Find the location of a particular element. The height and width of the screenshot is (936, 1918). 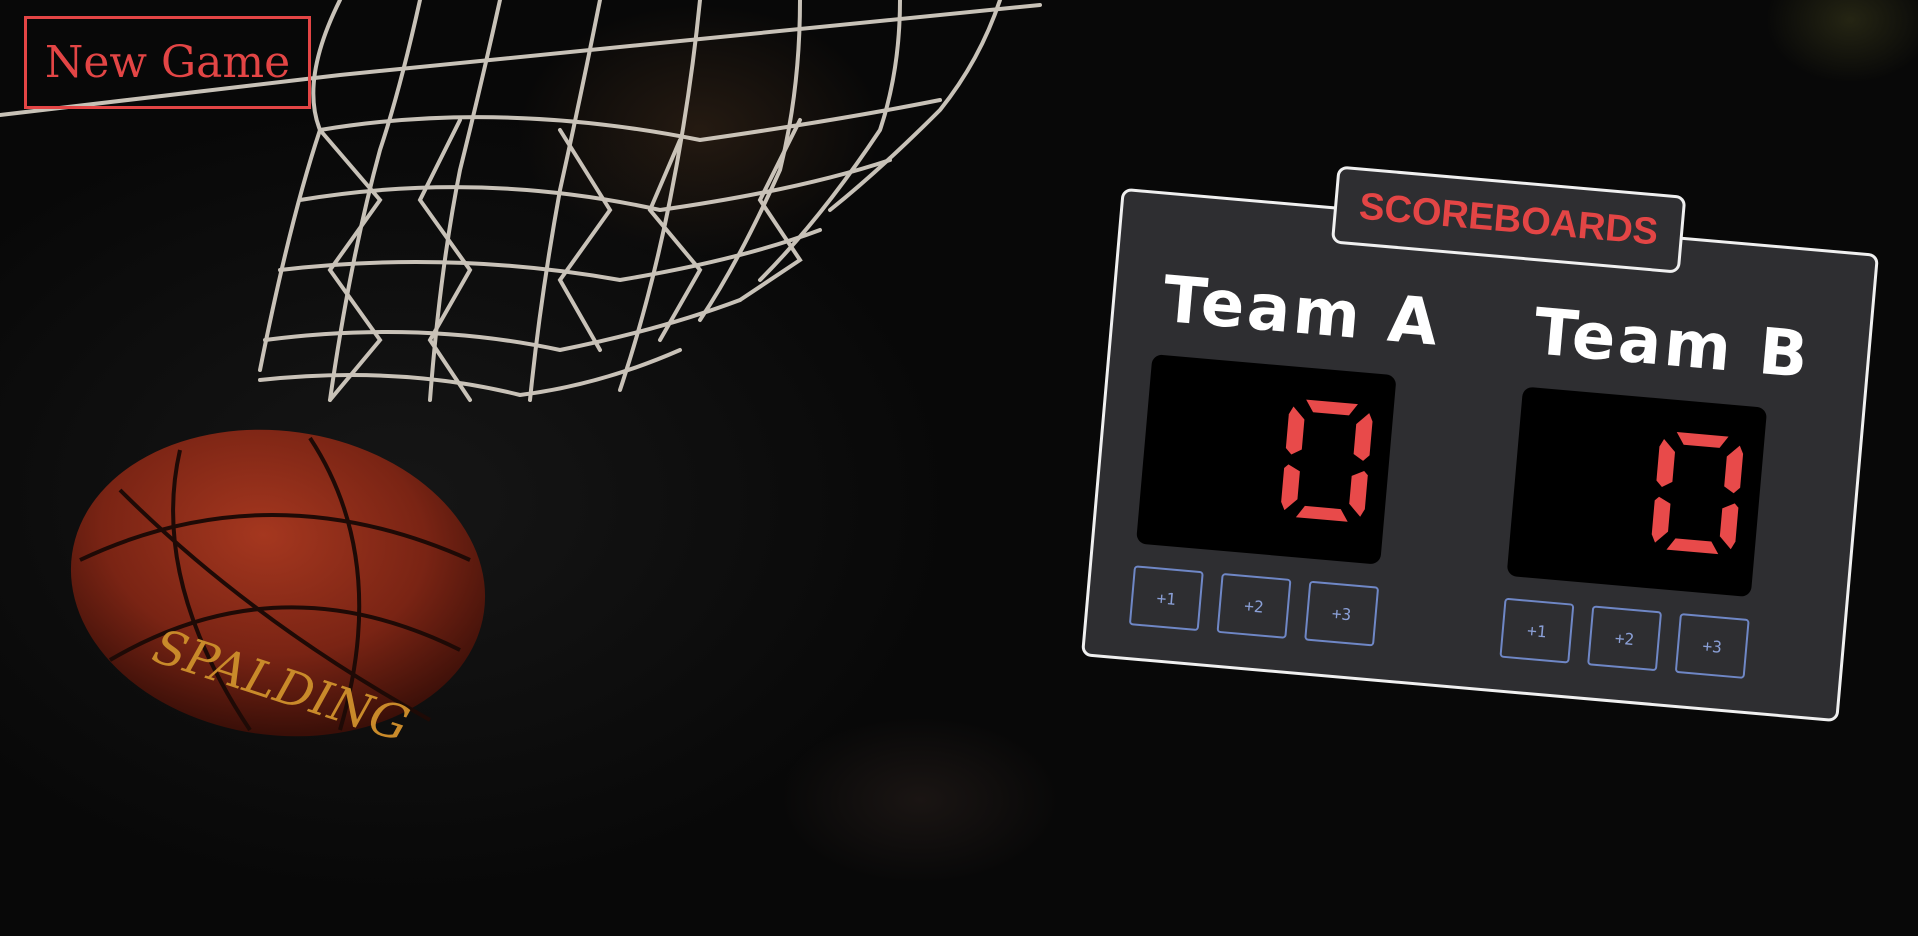

team-a-score-display: 0 is located at coordinates (1266, 459).